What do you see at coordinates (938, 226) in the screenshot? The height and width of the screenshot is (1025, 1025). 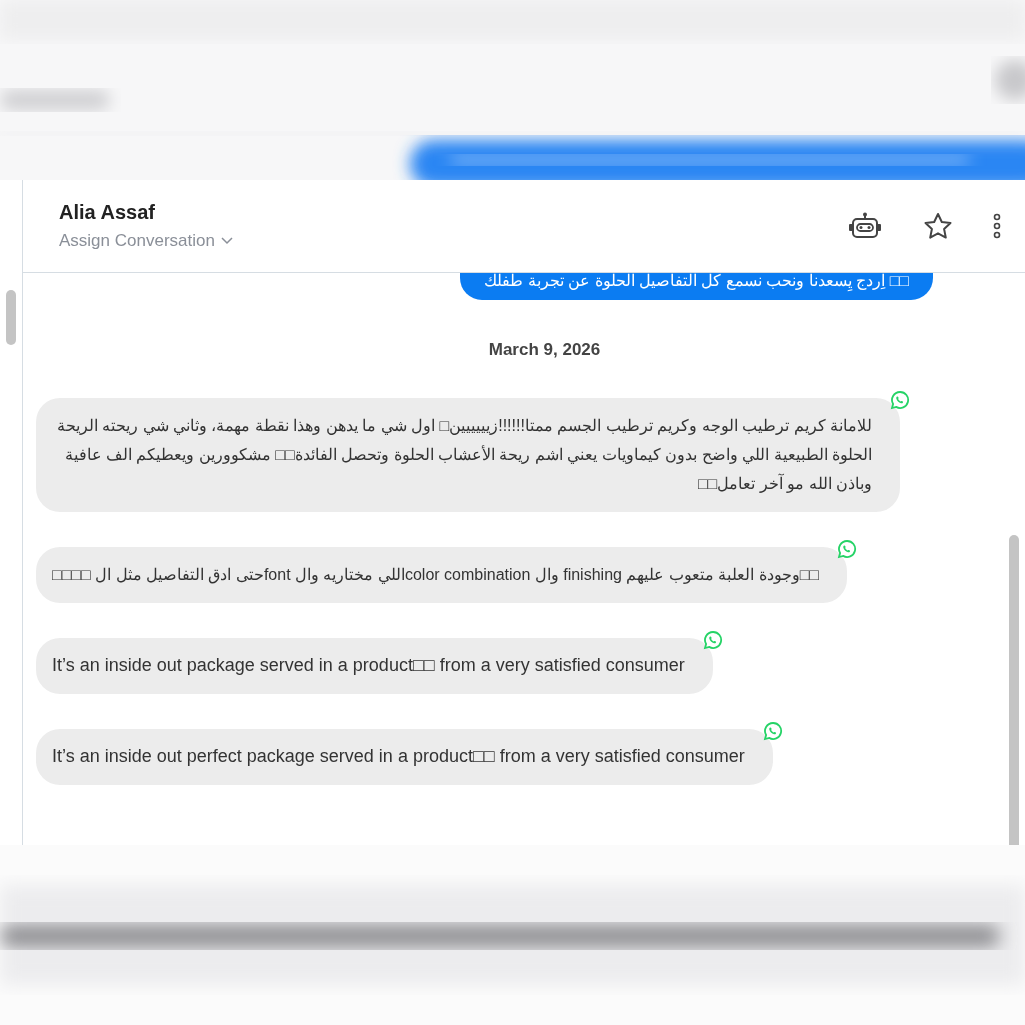 I see `star-icon` at bounding box center [938, 226].